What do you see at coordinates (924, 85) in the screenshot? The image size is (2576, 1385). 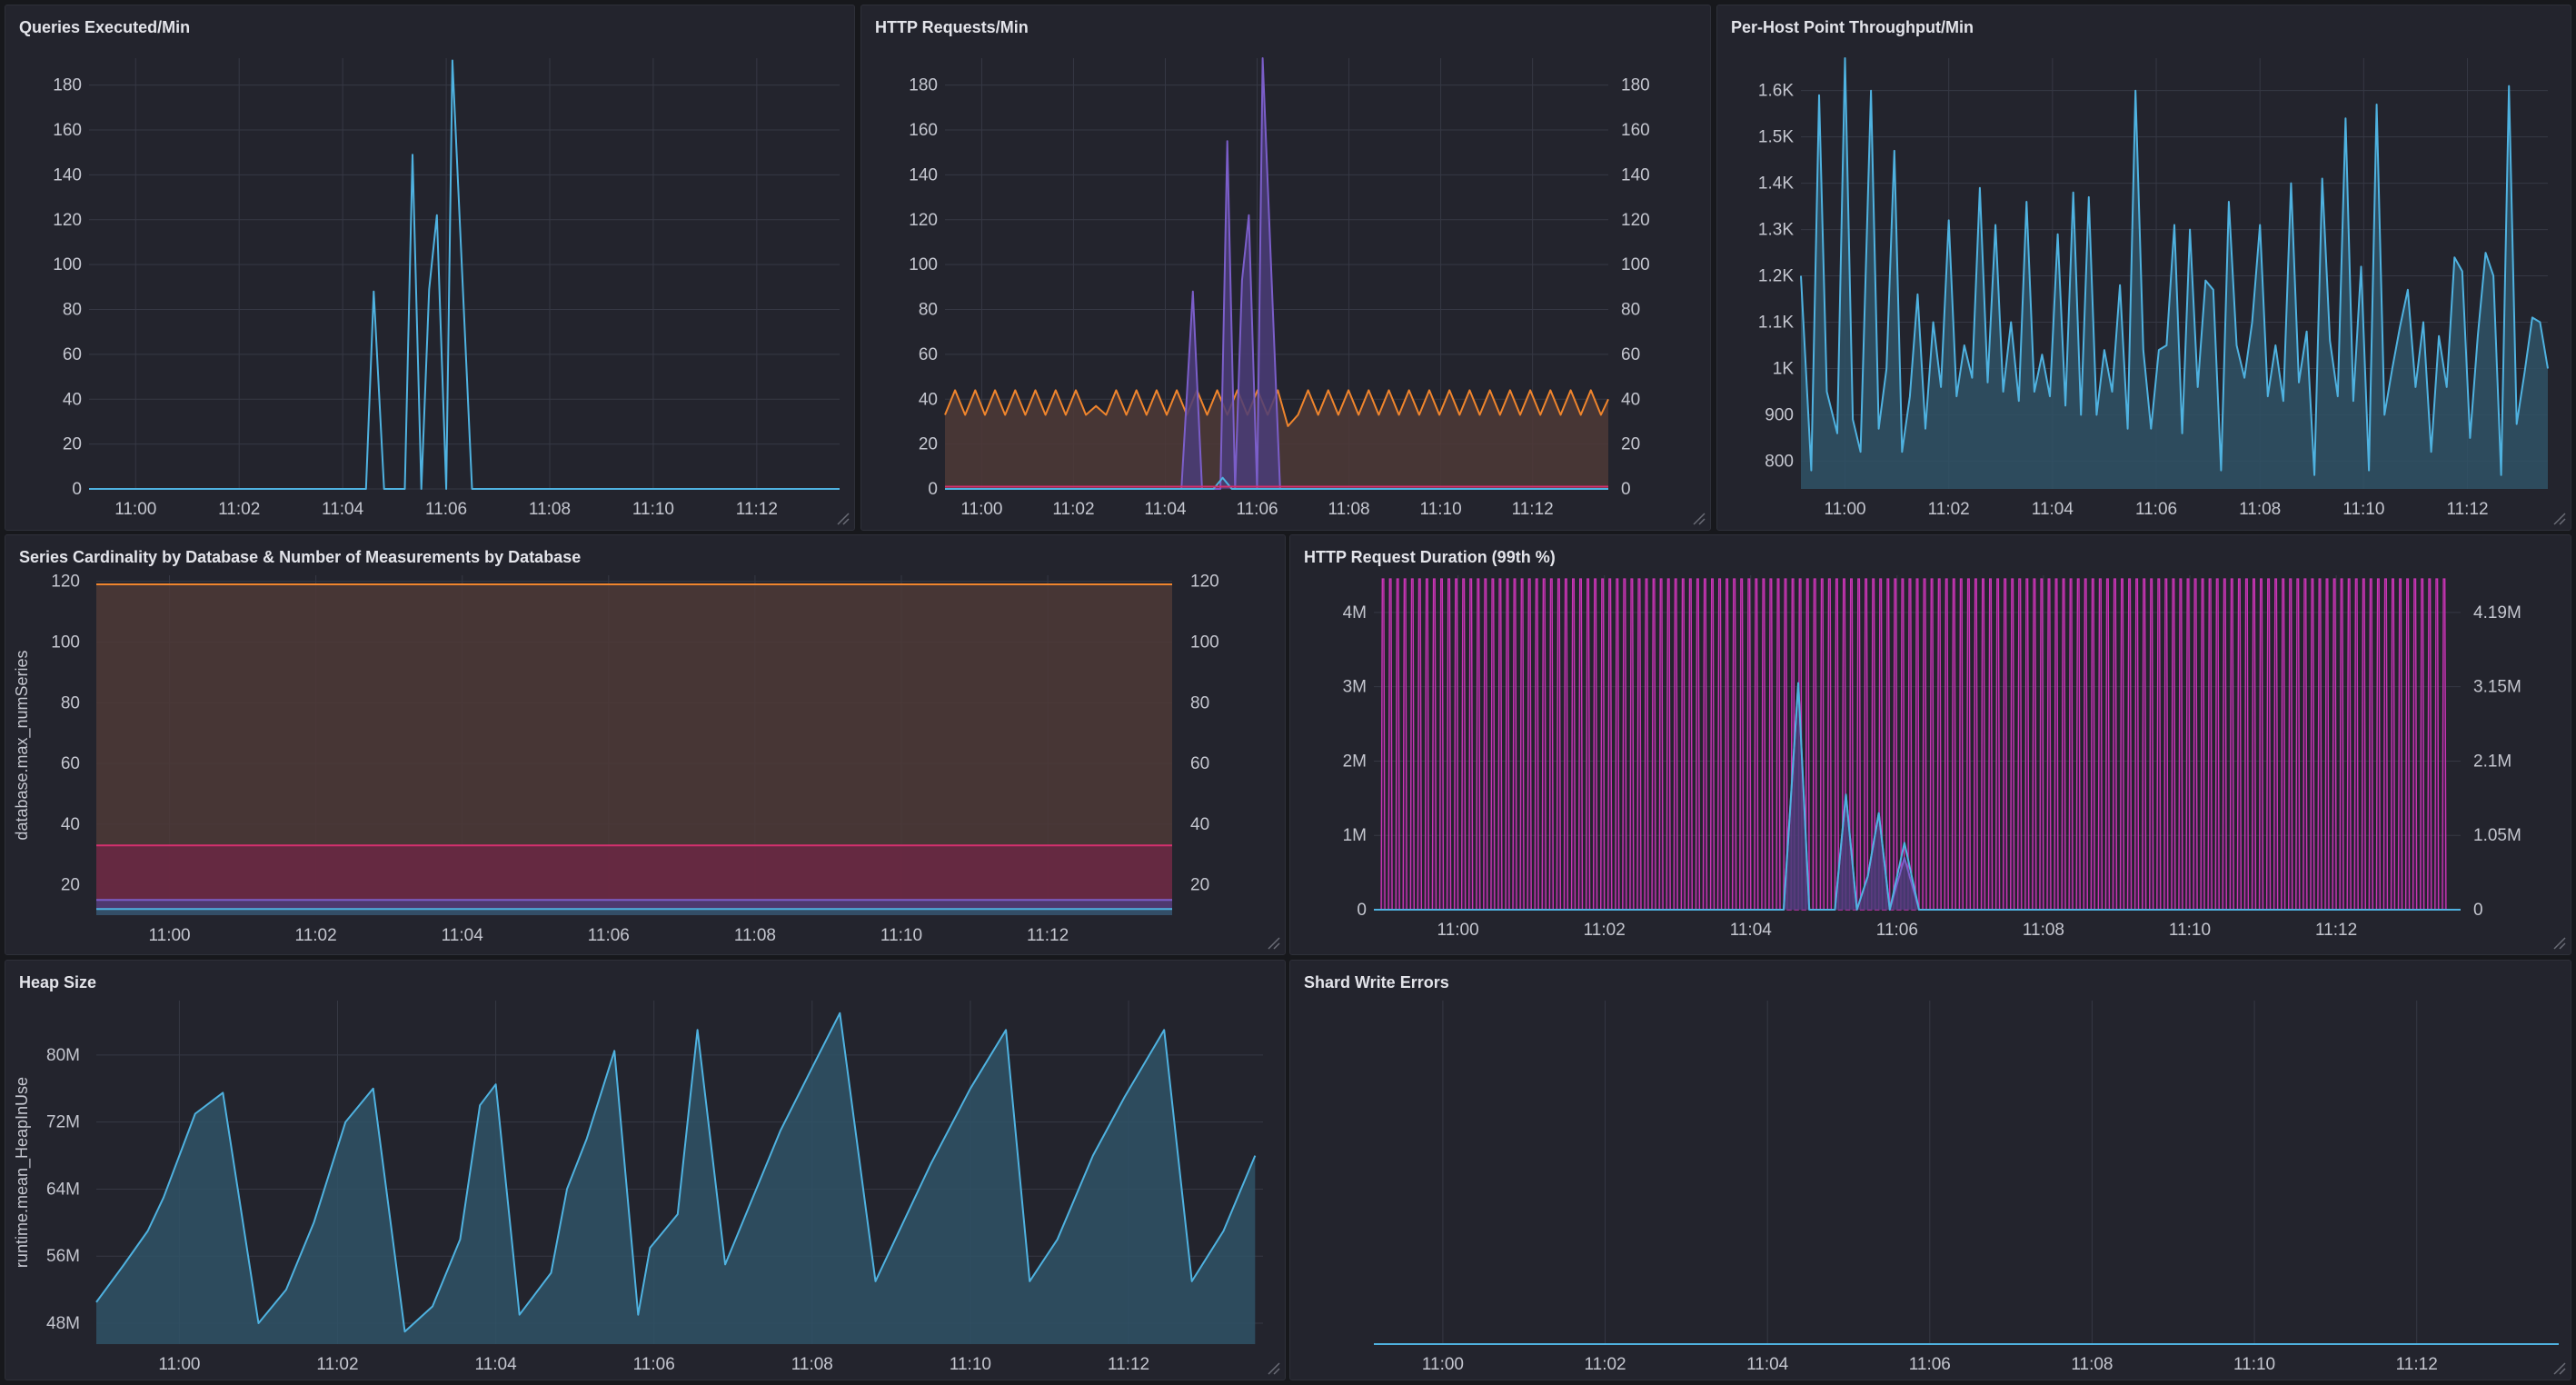 I see `y-tick-label: 180` at bounding box center [924, 85].